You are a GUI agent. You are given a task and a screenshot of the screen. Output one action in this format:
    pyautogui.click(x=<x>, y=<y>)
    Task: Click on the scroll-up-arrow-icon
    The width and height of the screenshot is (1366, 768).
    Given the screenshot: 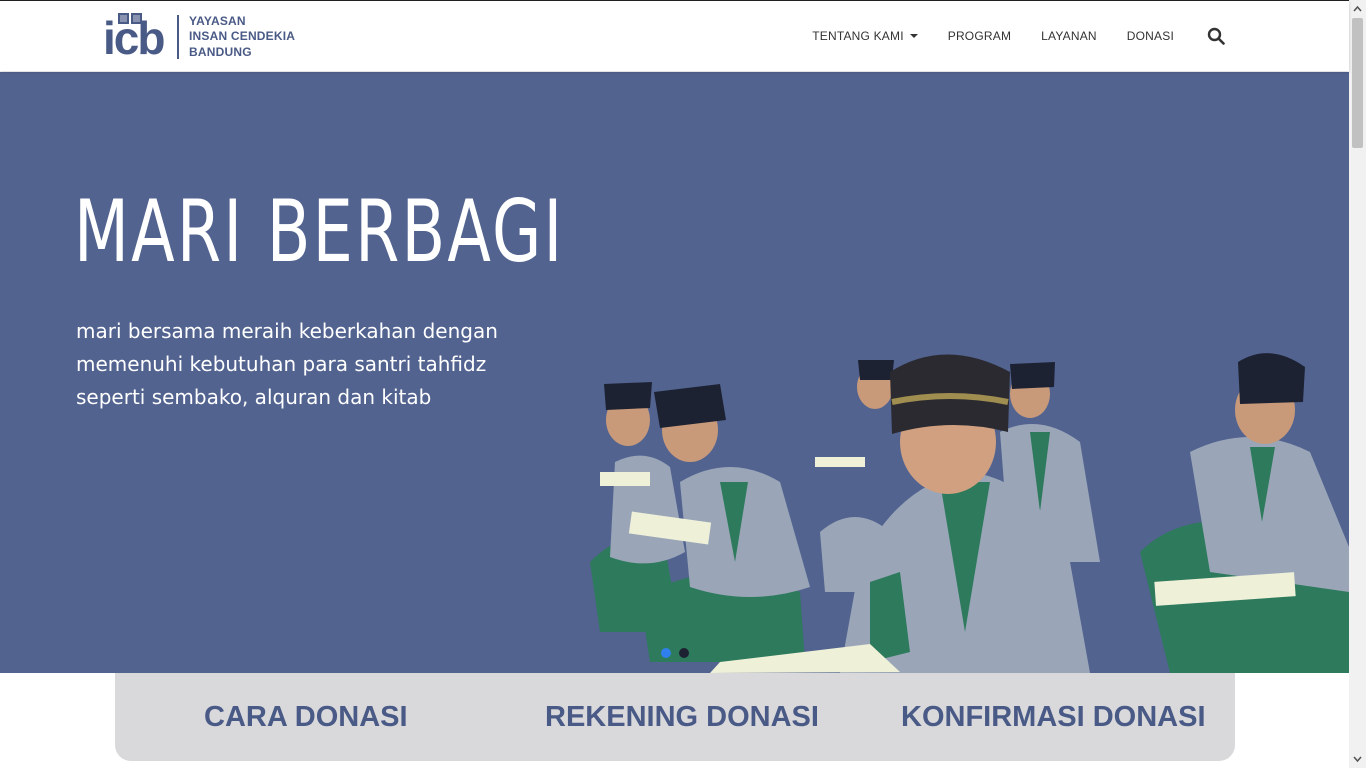 What is the action you would take?
    pyautogui.click(x=1357, y=9)
    